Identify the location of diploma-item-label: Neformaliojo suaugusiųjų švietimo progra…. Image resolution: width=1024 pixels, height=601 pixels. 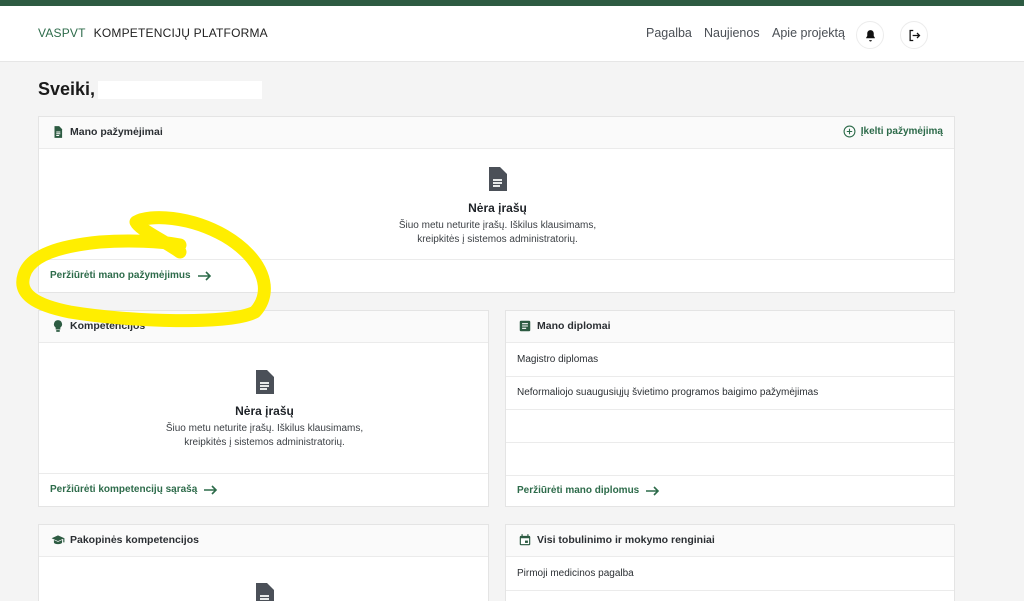
(668, 392).